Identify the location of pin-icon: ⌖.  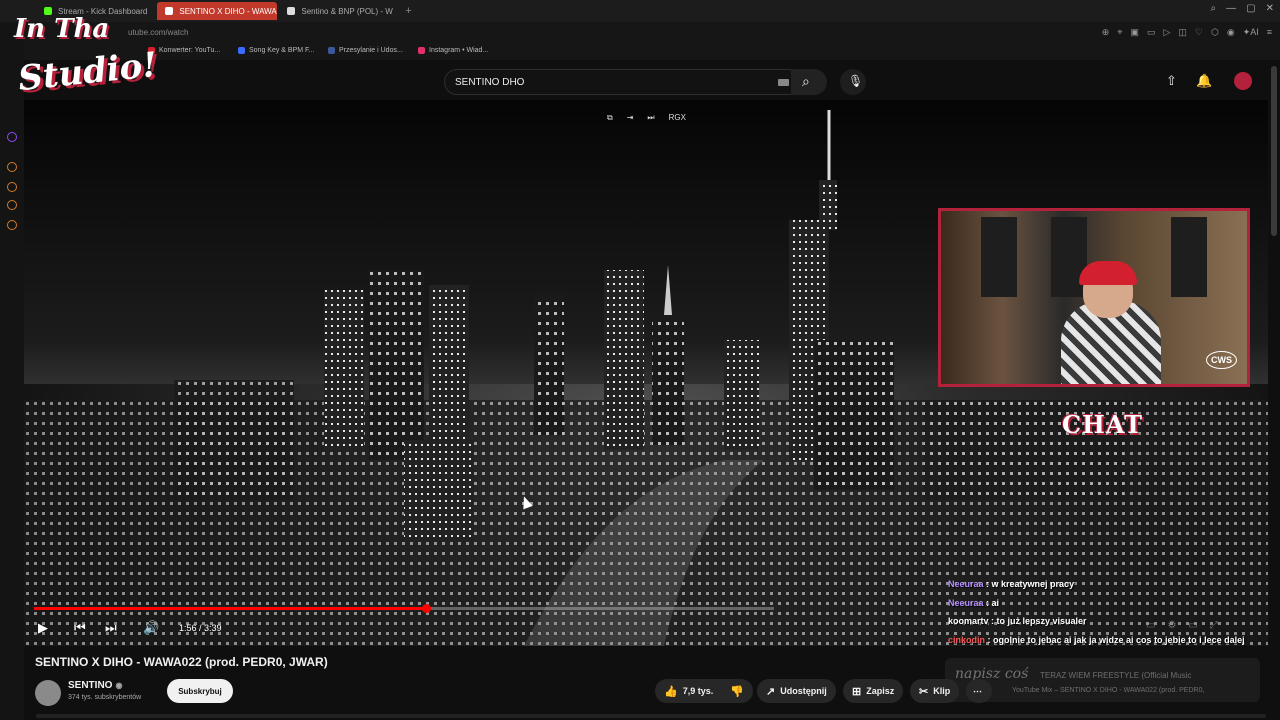
(1119, 32).